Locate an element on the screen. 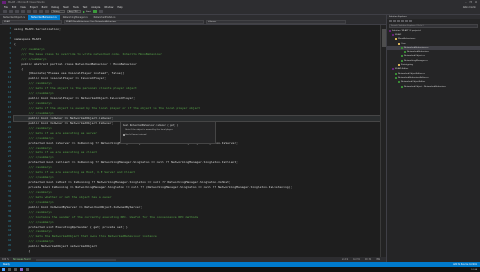 The image size is (480, 272). horizontal-scrollbar is located at coordinates (76, 259).